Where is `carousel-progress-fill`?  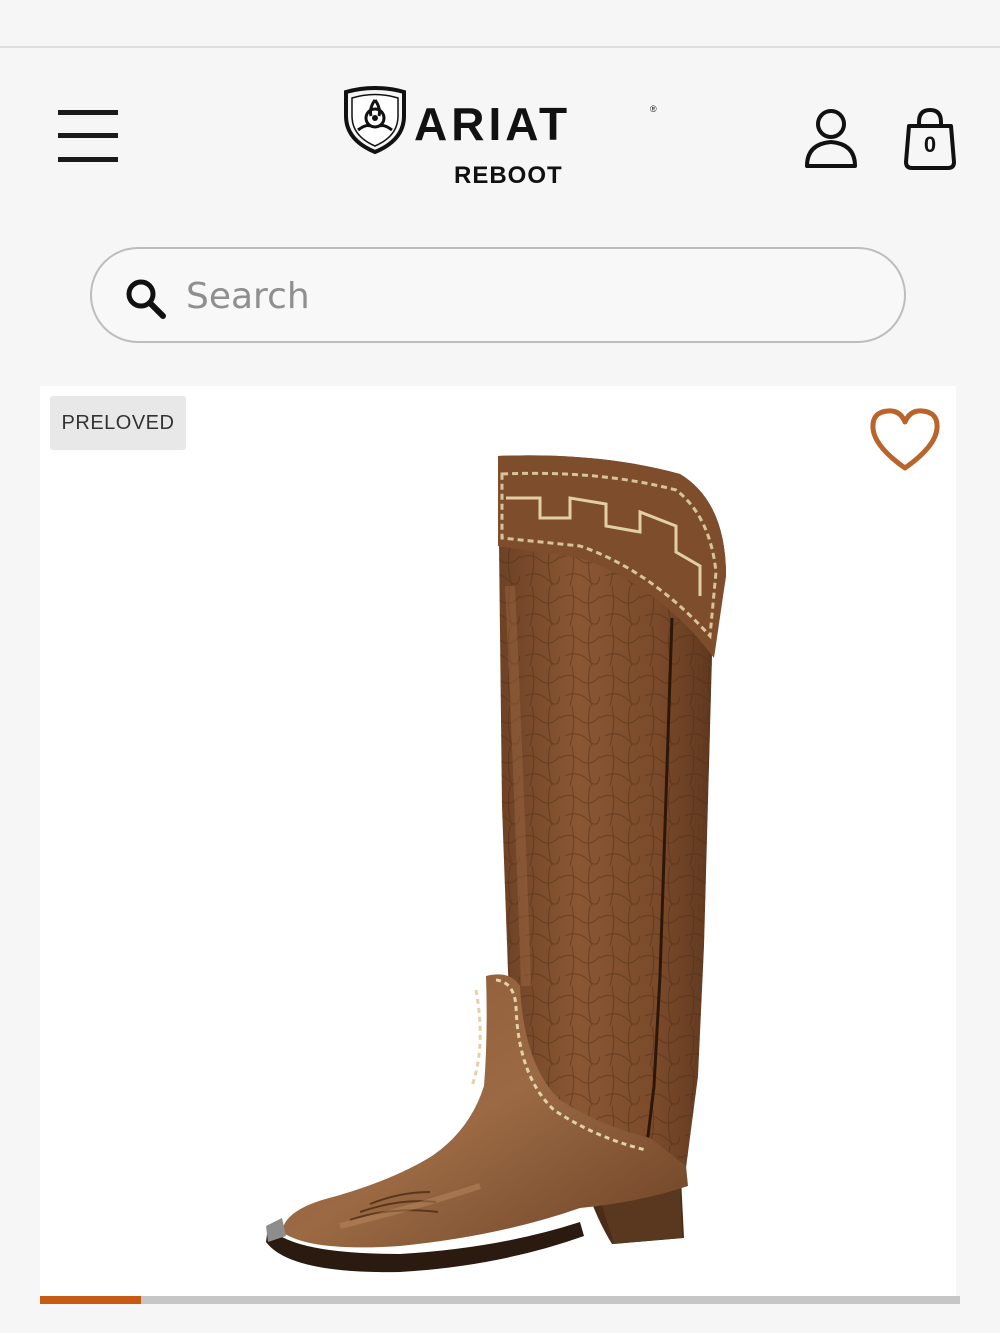
carousel-progress-fill is located at coordinates (91, 1300).